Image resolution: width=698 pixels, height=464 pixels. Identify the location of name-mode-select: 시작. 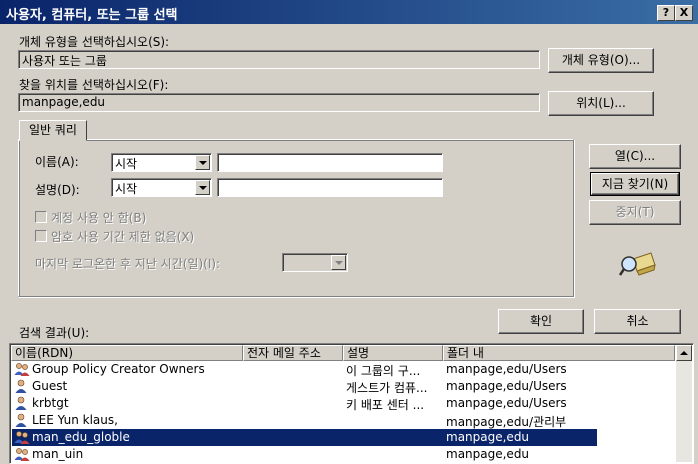
(161, 162).